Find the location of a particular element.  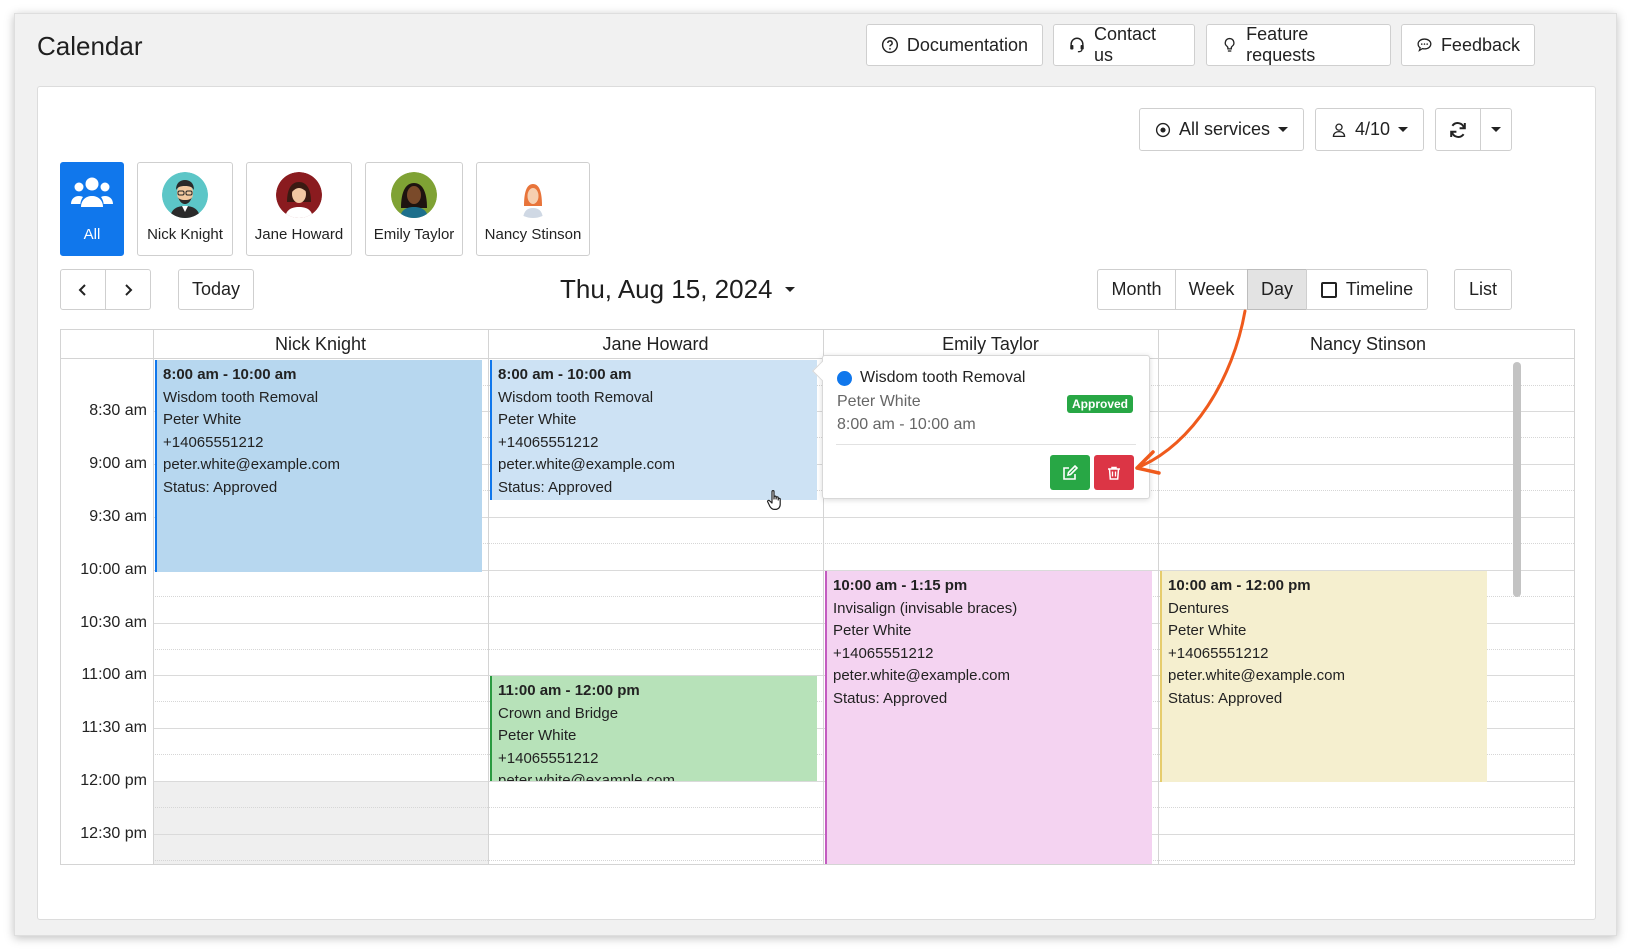

time-label: 11:30 am is located at coordinates (114, 727).